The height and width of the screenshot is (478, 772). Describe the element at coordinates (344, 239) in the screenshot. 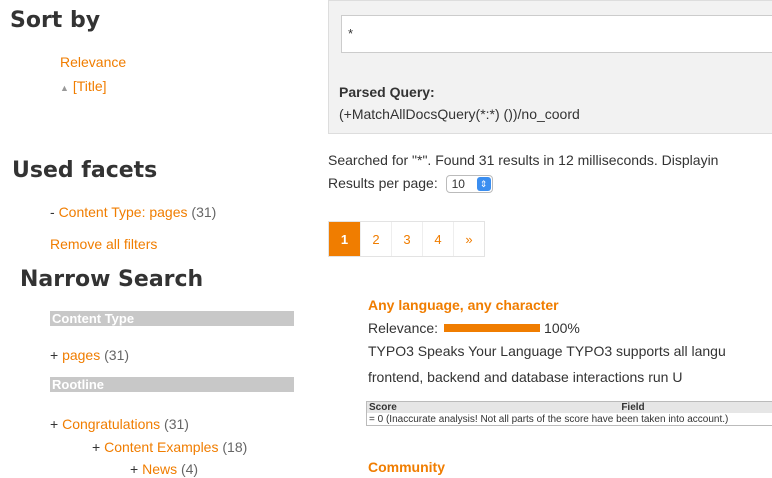

I see `page-1-button: 1` at that location.